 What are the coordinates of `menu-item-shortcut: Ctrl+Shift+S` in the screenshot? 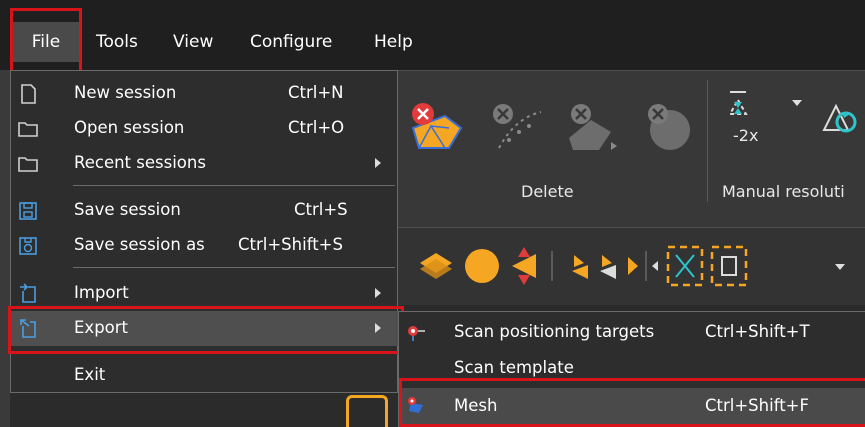 It's located at (290, 244).